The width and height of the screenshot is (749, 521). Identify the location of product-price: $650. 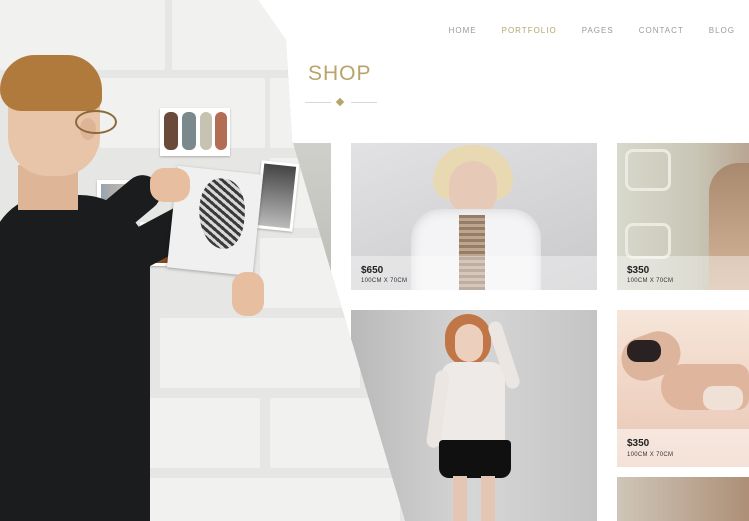
(372, 270).